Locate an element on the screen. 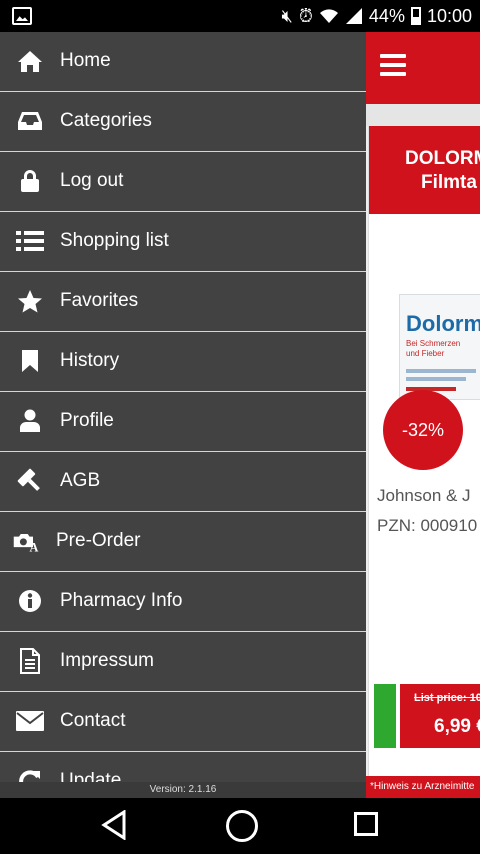 Image resolution: width=480 pixels, height=854 pixels. envelope-icon is located at coordinates (30, 721).